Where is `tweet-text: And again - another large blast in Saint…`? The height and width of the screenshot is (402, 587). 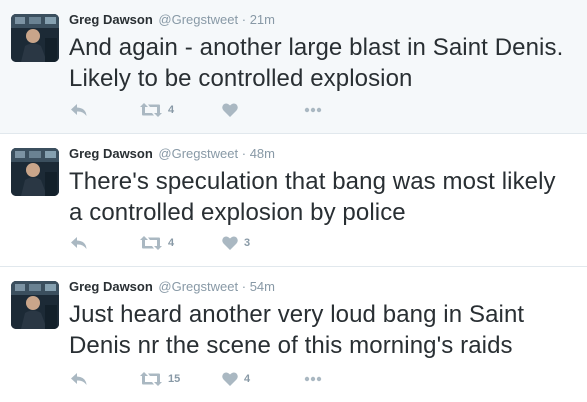 tweet-text: And again - another large blast in Saint… is located at coordinates (316, 63).